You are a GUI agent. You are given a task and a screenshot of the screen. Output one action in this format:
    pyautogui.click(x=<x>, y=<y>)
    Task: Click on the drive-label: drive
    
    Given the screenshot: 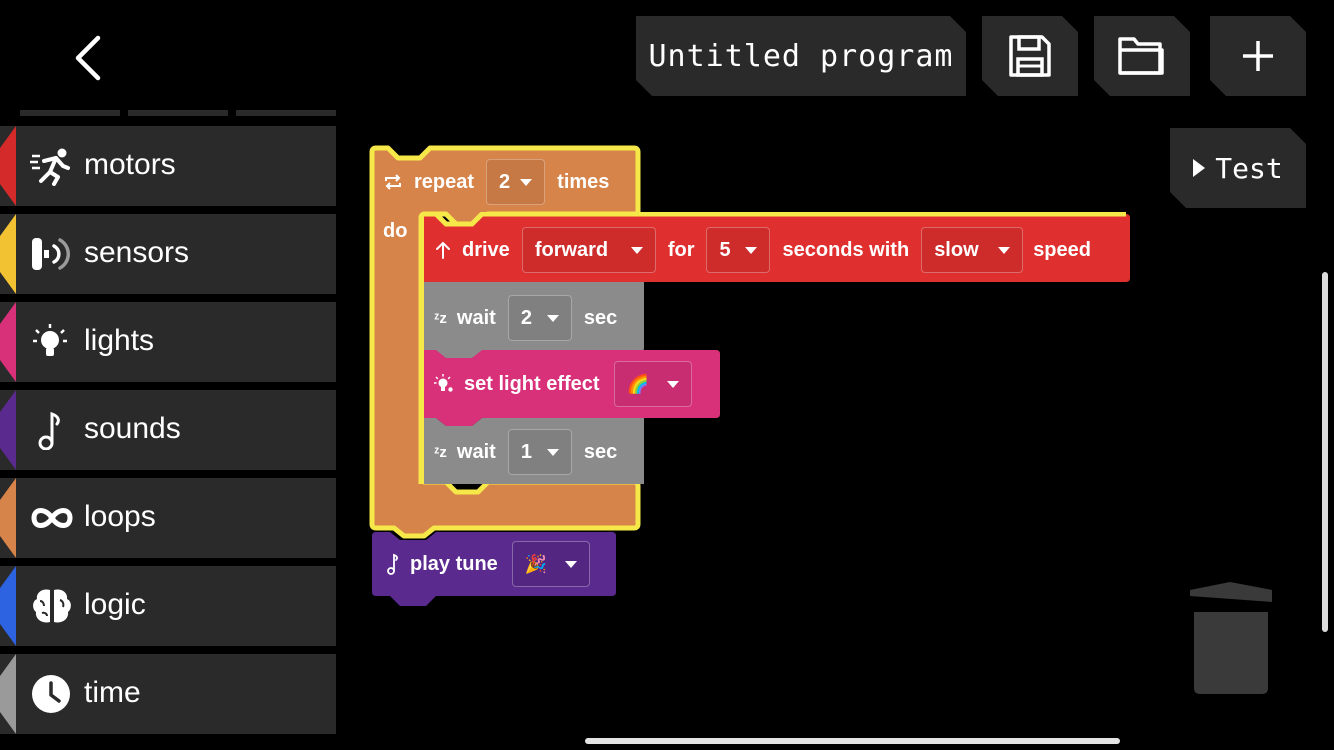 What is the action you would take?
    pyautogui.click(x=486, y=249)
    